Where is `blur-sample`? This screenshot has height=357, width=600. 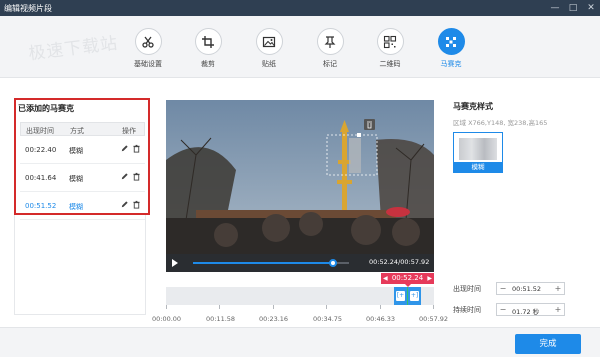
blur-sample is located at coordinates (478, 149).